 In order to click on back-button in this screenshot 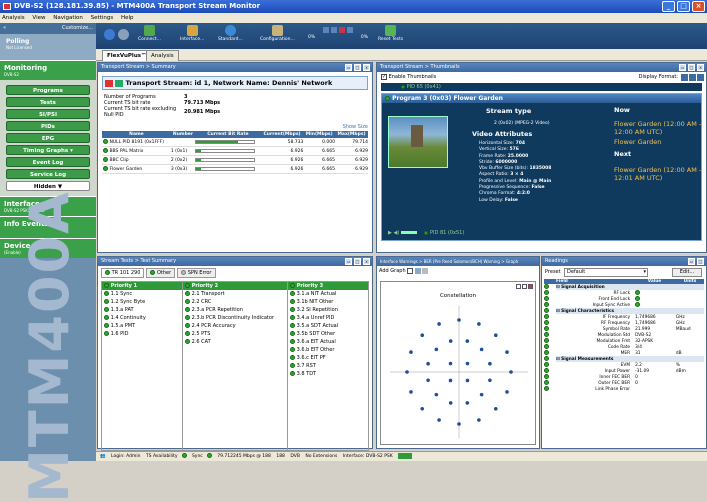, I will do `click(109, 35)`.